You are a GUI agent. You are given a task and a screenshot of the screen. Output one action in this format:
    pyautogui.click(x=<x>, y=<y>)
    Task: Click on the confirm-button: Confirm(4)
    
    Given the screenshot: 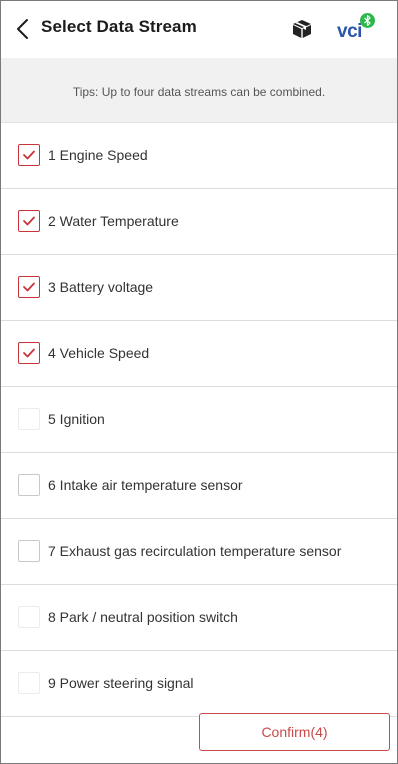 What is the action you would take?
    pyautogui.click(x=294, y=732)
    